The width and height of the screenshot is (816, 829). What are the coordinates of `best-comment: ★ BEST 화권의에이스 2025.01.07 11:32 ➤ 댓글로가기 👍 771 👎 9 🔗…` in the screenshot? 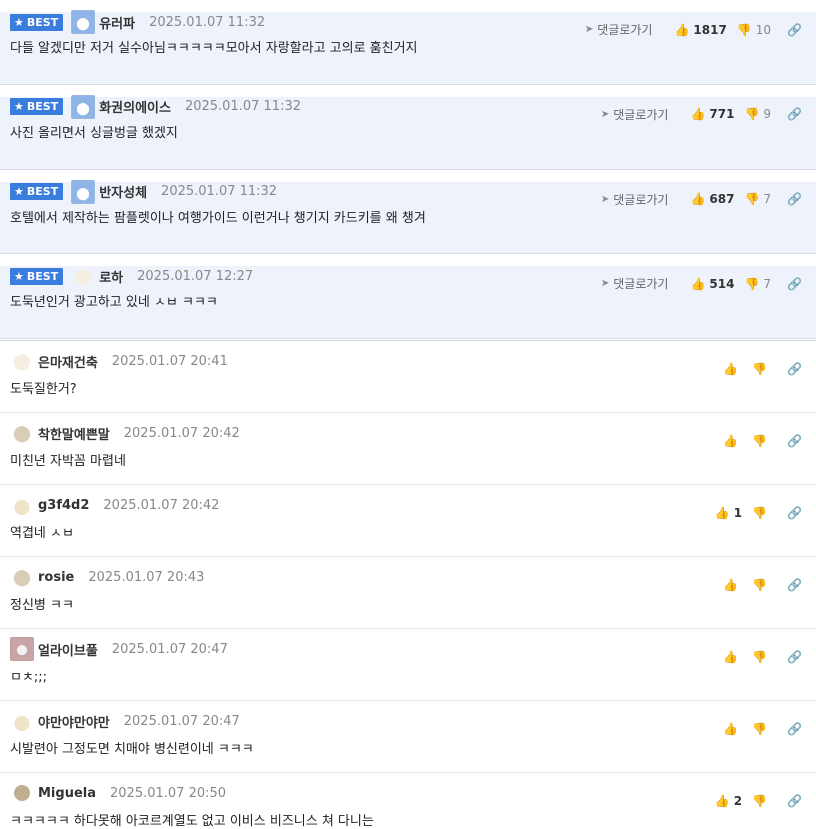 It's located at (408, 132).